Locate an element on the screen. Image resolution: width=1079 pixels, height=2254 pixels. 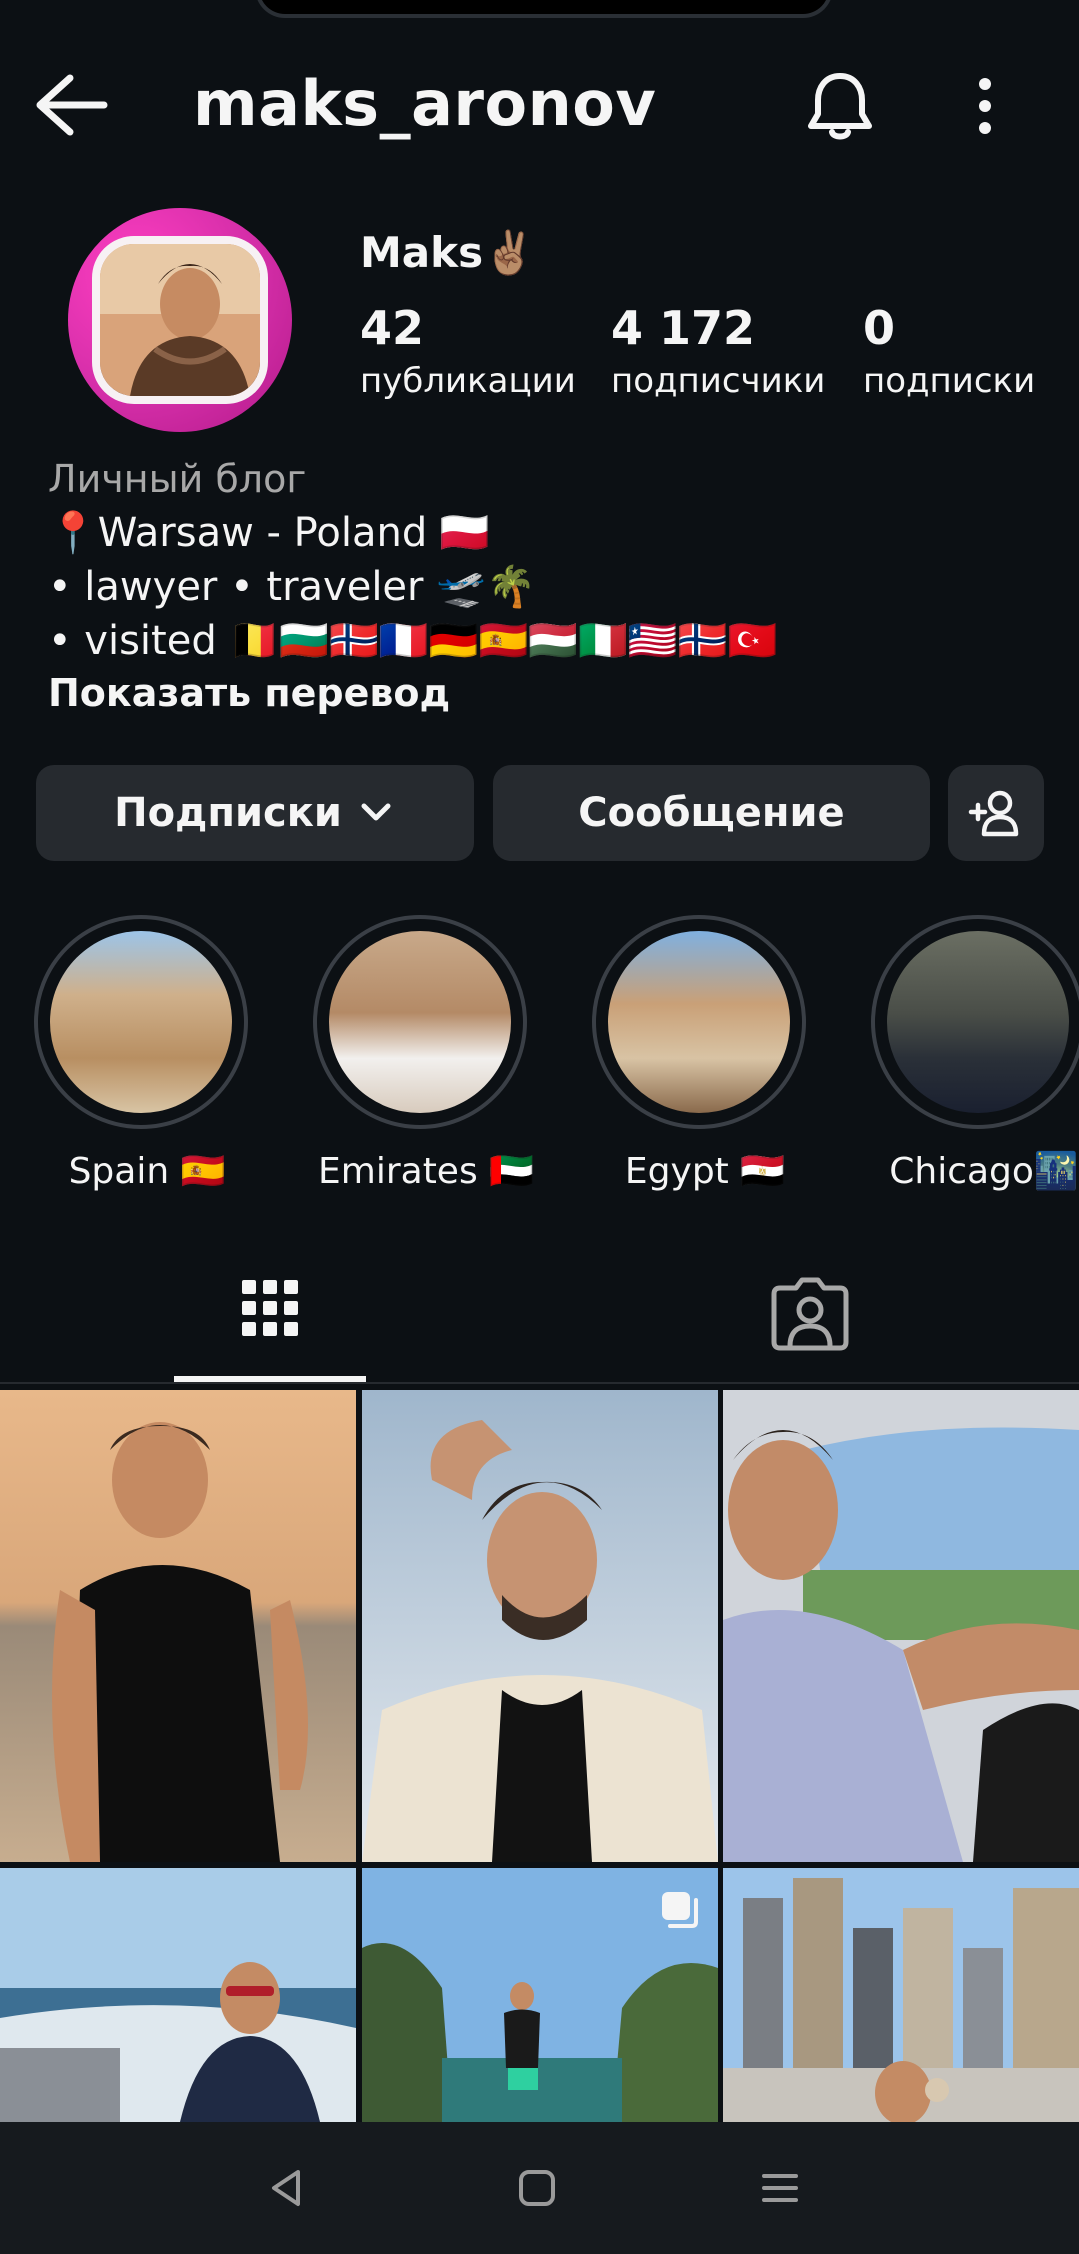
bell-icon is located at coordinates (840, 106).